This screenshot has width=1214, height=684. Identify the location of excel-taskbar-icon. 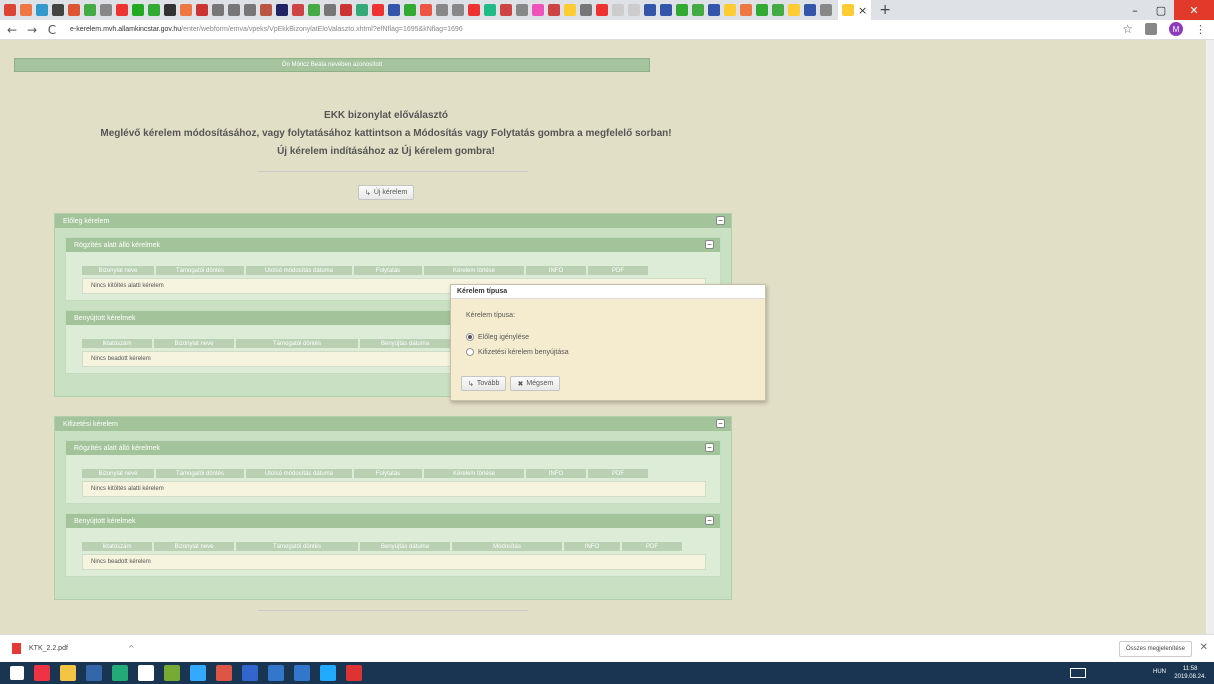
(120, 673).